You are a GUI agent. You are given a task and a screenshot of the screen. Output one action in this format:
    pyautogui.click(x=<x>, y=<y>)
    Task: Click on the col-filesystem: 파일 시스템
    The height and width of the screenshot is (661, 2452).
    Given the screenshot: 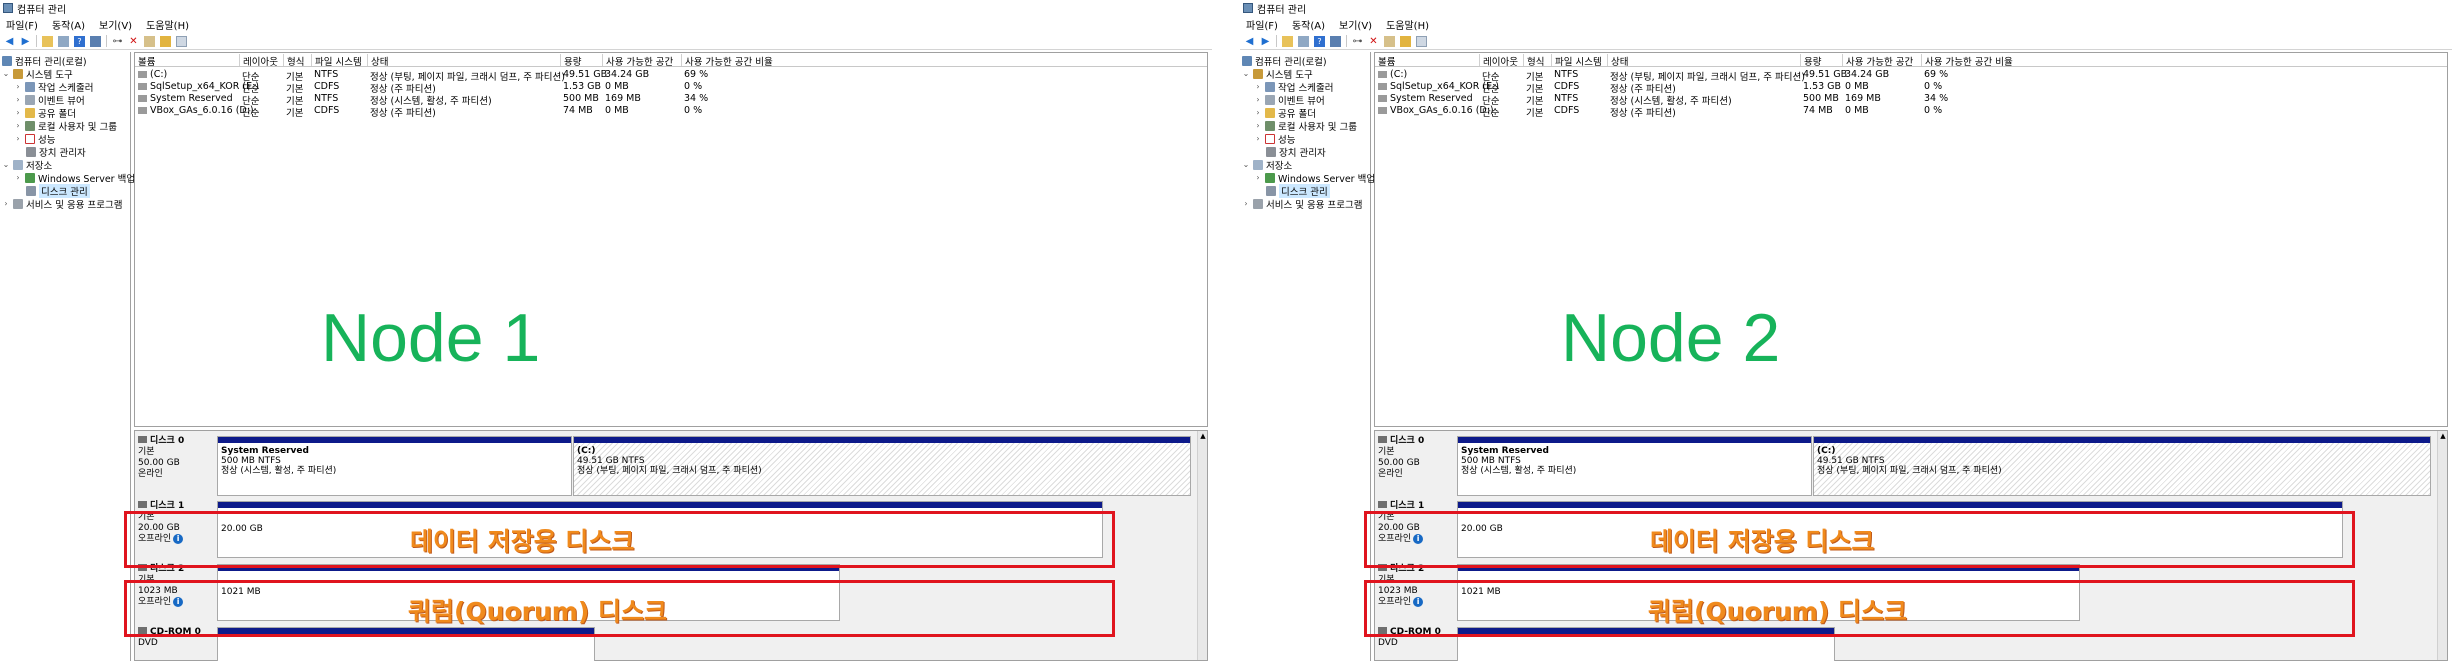 What is the action you would take?
    pyautogui.click(x=336, y=61)
    